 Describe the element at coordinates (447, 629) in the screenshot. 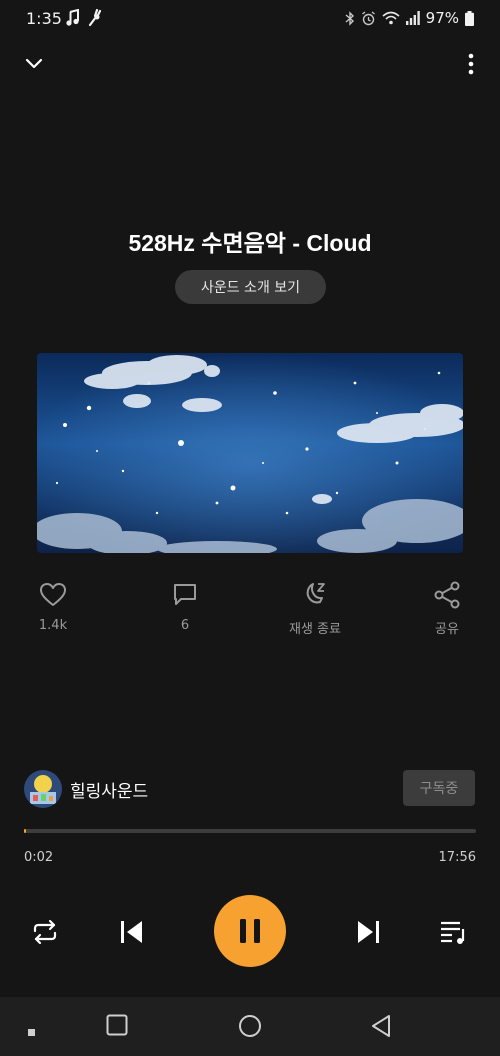

I see `share-label: 공유` at that location.